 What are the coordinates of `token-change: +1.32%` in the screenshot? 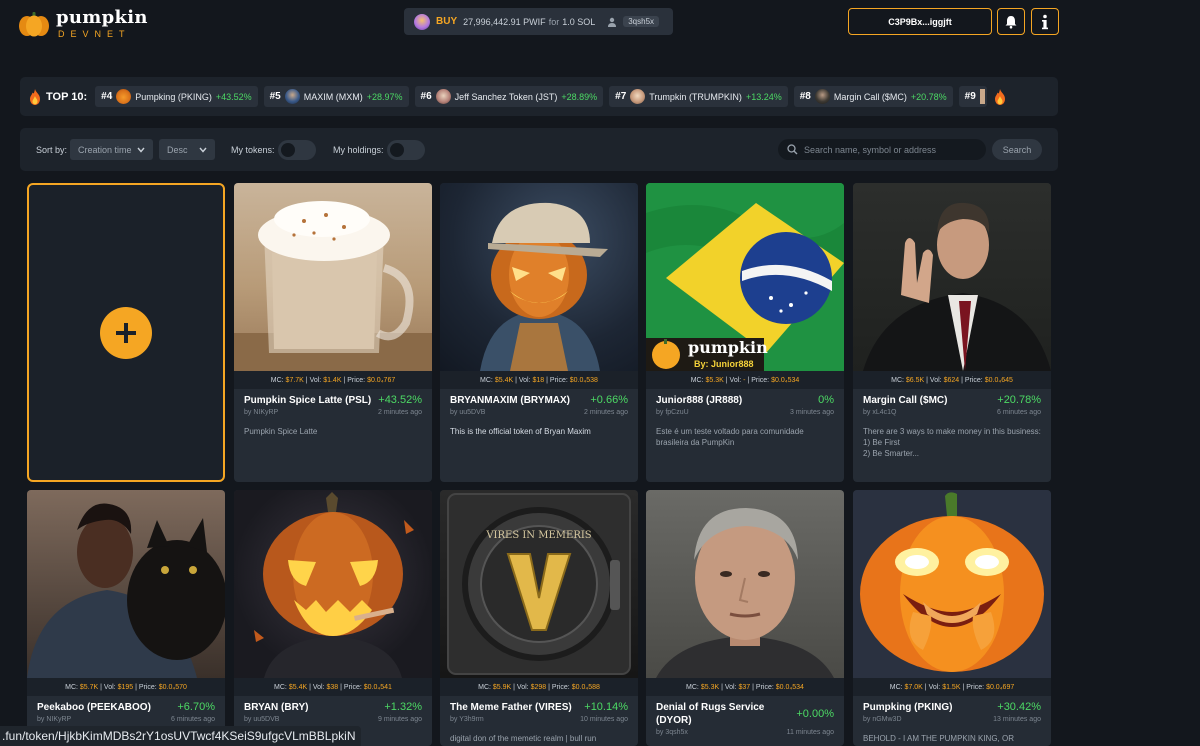 It's located at (403, 707).